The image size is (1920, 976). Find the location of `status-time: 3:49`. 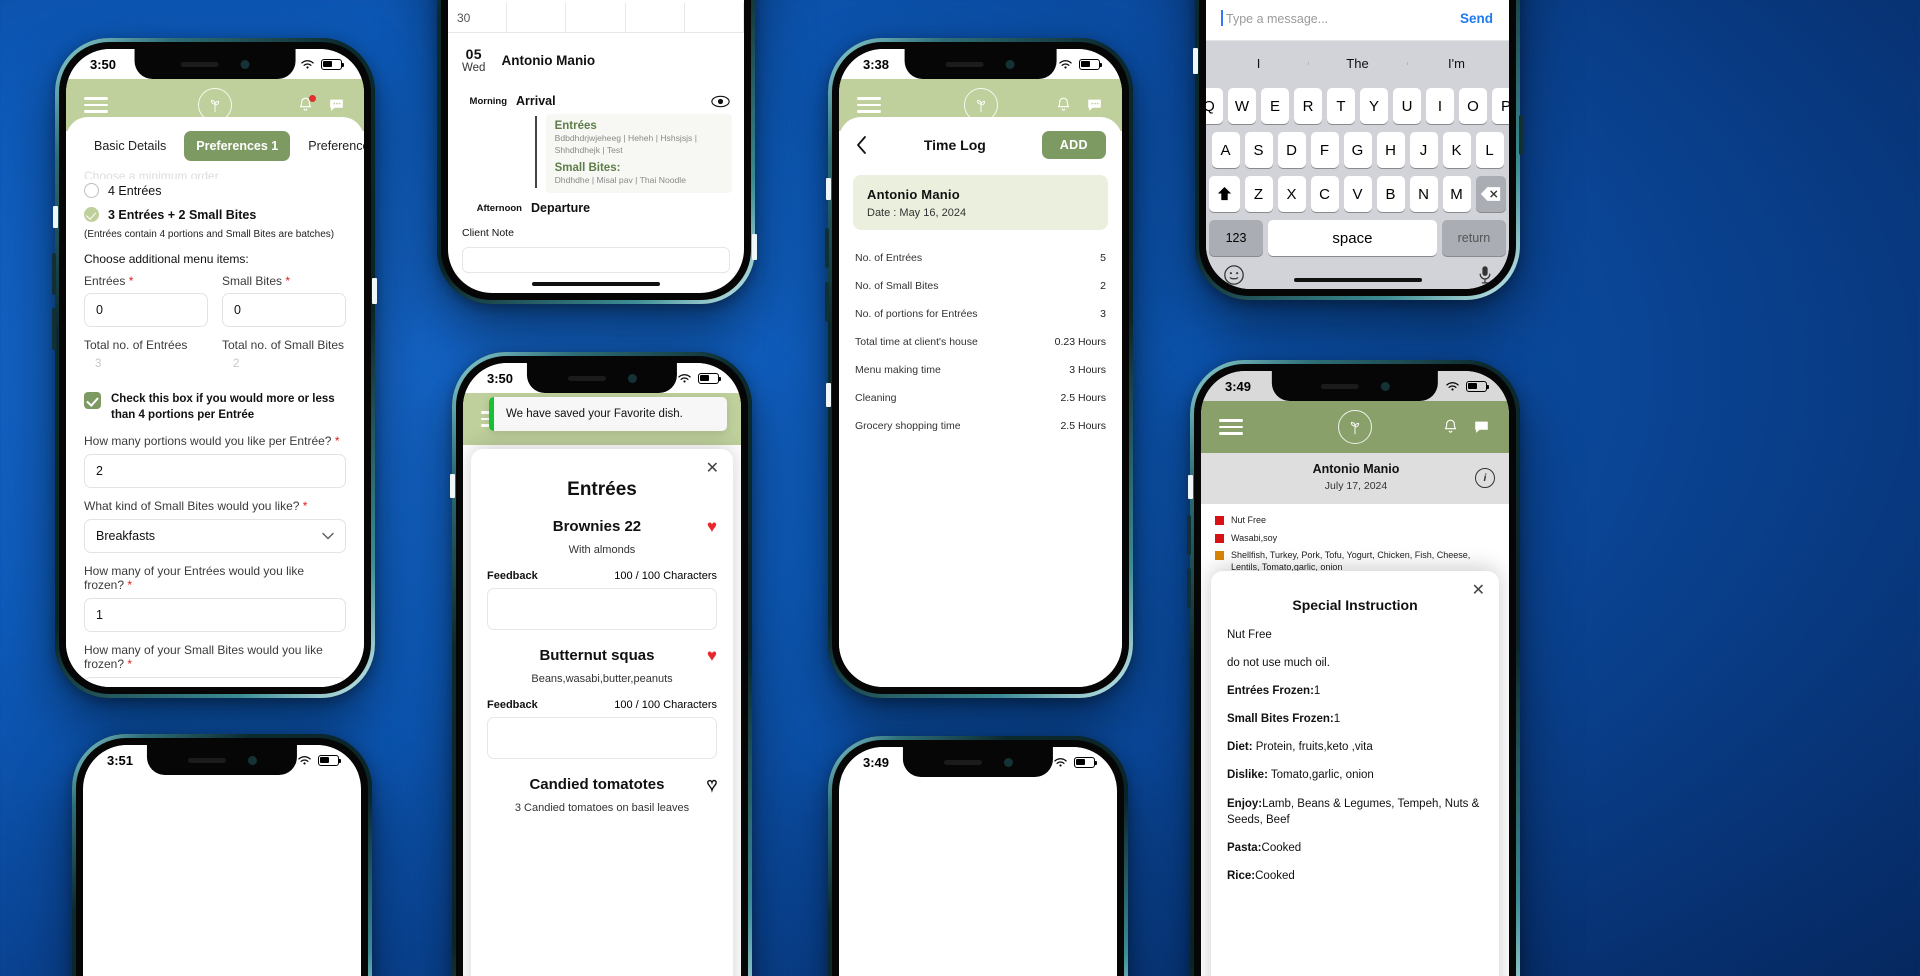

status-time: 3:49 is located at coordinates (1238, 386).